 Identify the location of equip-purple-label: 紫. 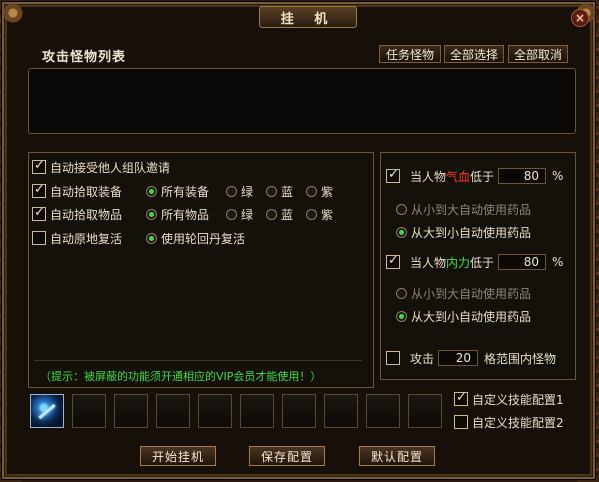
(327, 191).